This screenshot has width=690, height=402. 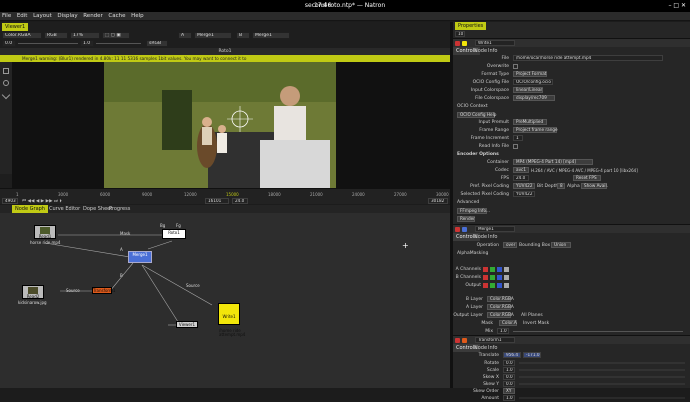 I want to click on selected-pixel-coding-field: YUV422, so click(x=524, y=194).